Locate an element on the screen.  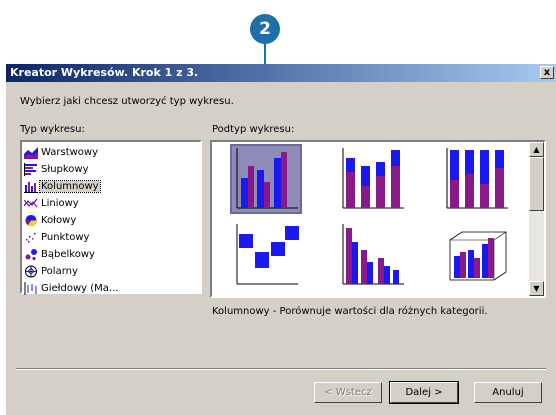
scroll-up-arrow-icon: ▲ is located at coordinates (536, 149).